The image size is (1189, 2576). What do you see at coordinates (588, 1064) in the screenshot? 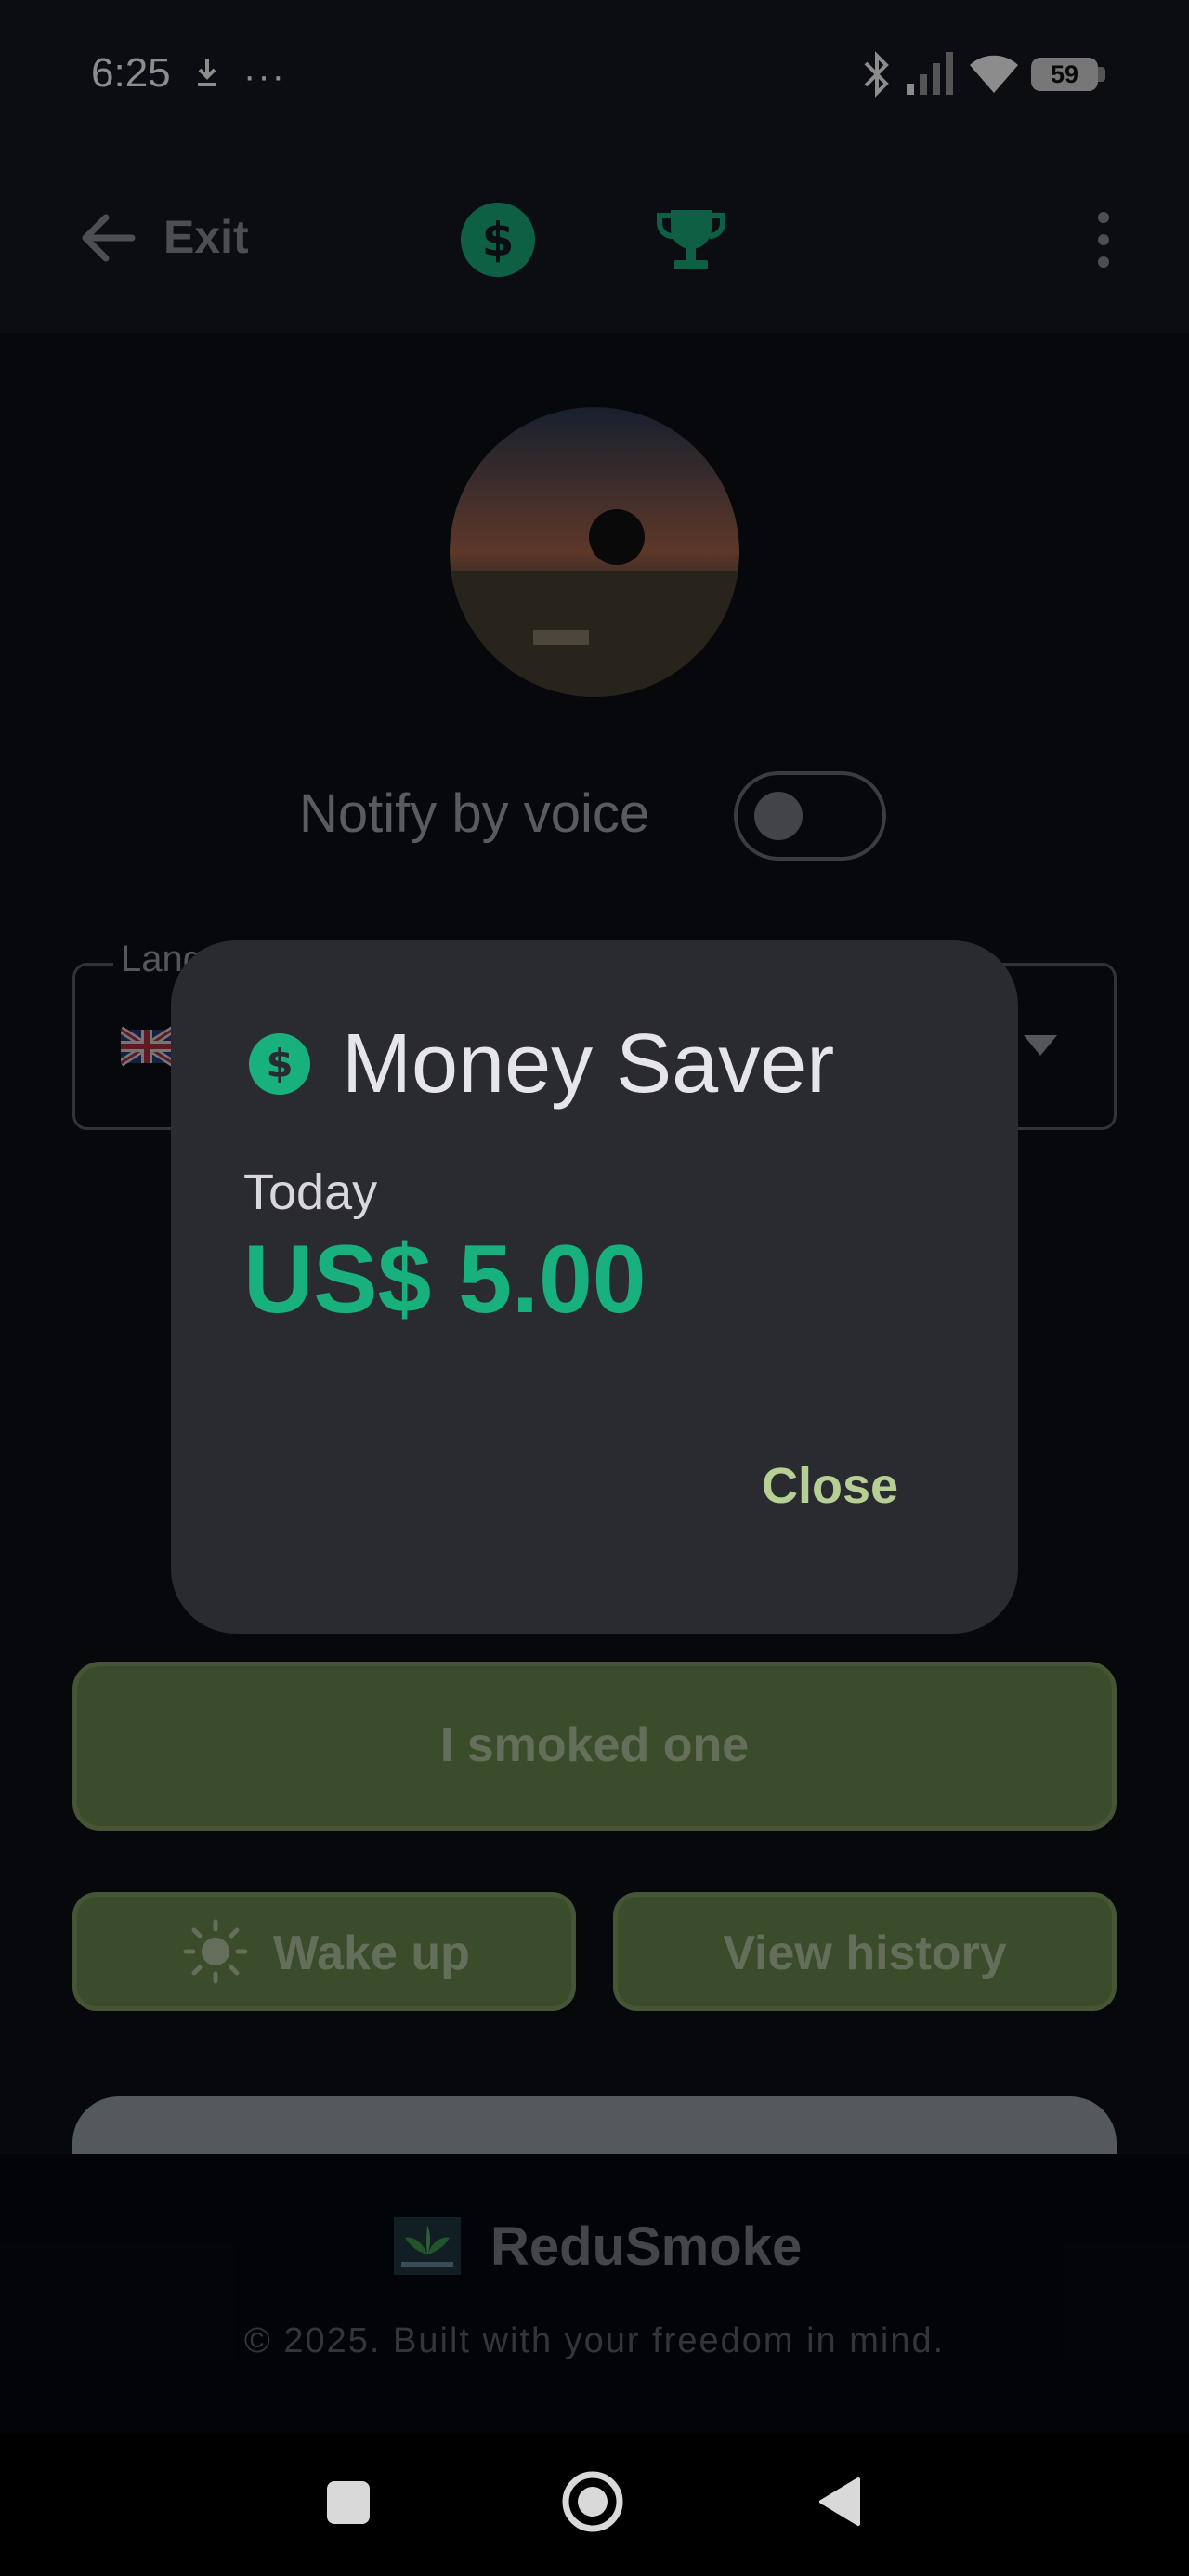
I see `dialog-title: Money Saver` at bounding box center [588, 1064].